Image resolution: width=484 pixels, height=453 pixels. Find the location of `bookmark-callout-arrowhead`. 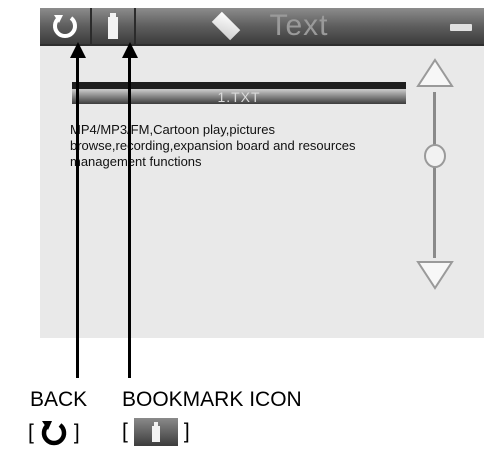

bookmark-callout-arrowhead is located at coordinates (130, 50).